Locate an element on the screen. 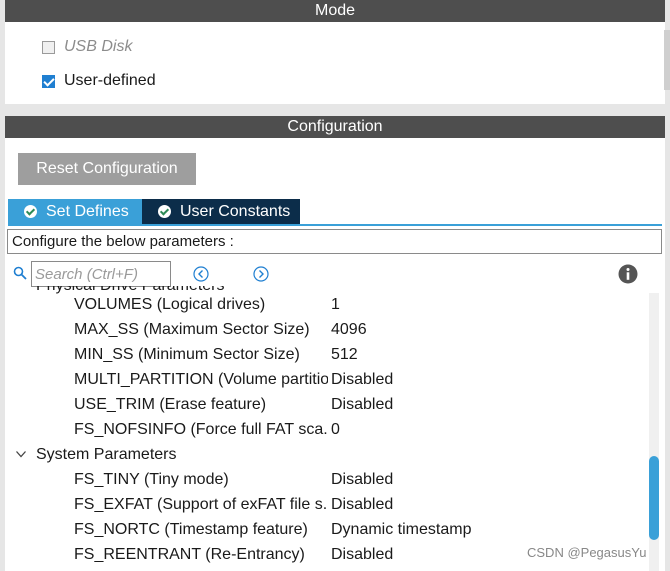 This screenshot has height=571, width=670. param-value: 512 is located at coordinates (344, 355).